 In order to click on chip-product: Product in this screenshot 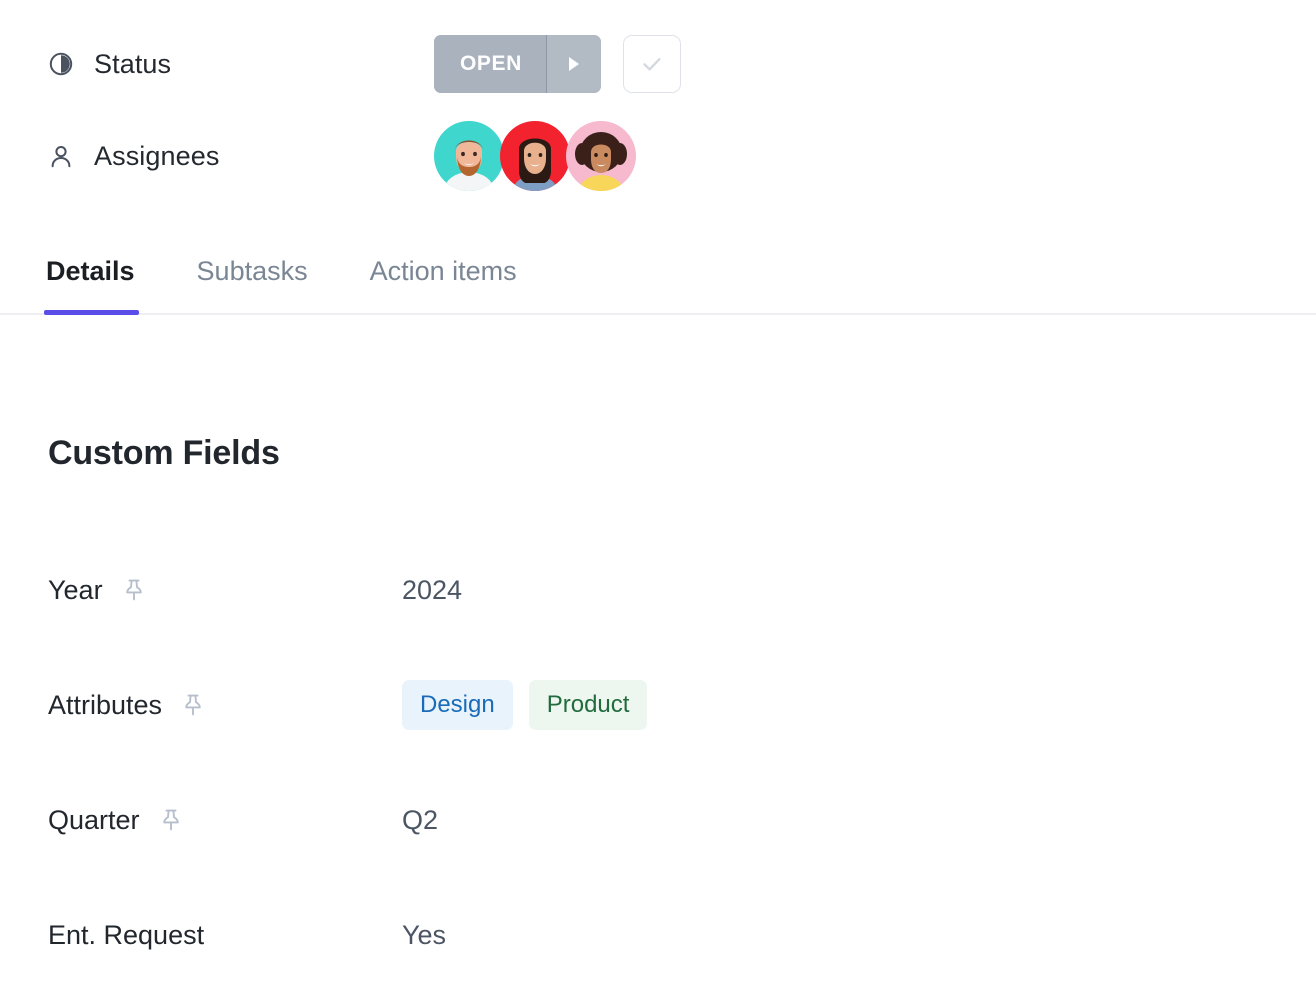, I will do `click(588, 705)`.